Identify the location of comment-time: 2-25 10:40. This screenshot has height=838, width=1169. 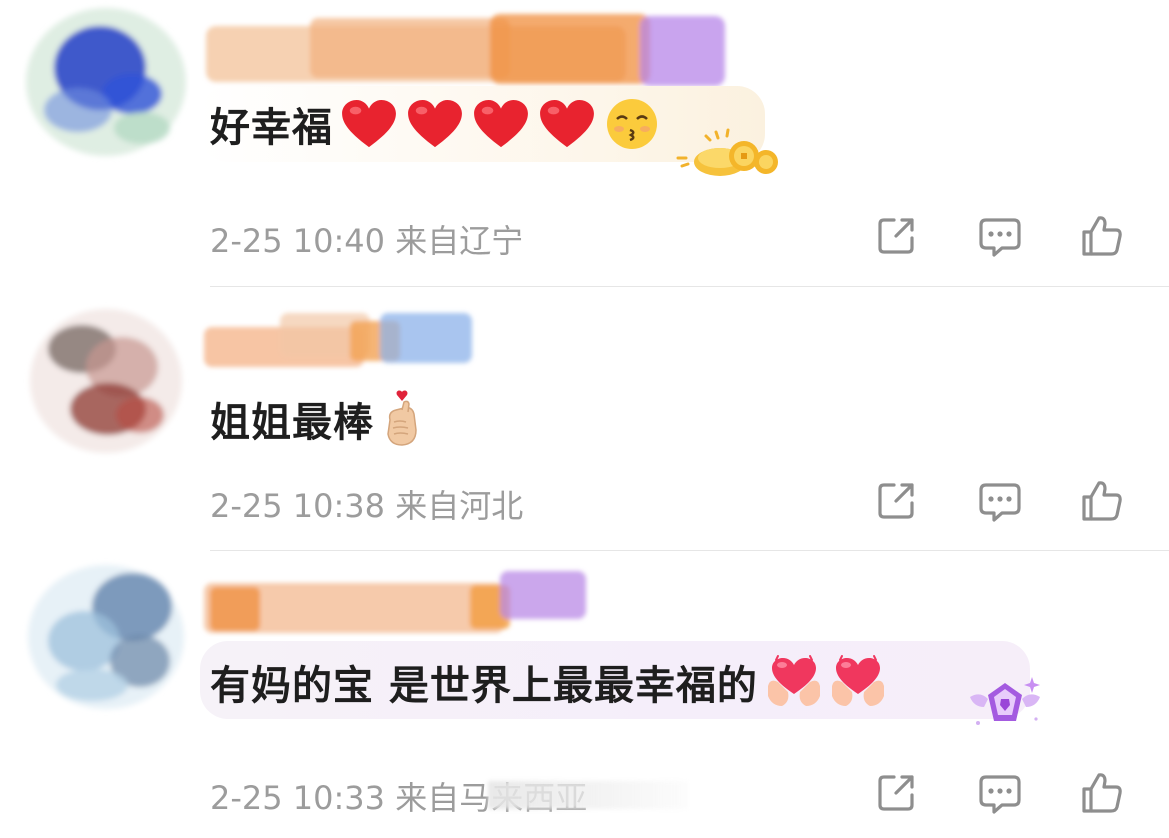
(298, 241).